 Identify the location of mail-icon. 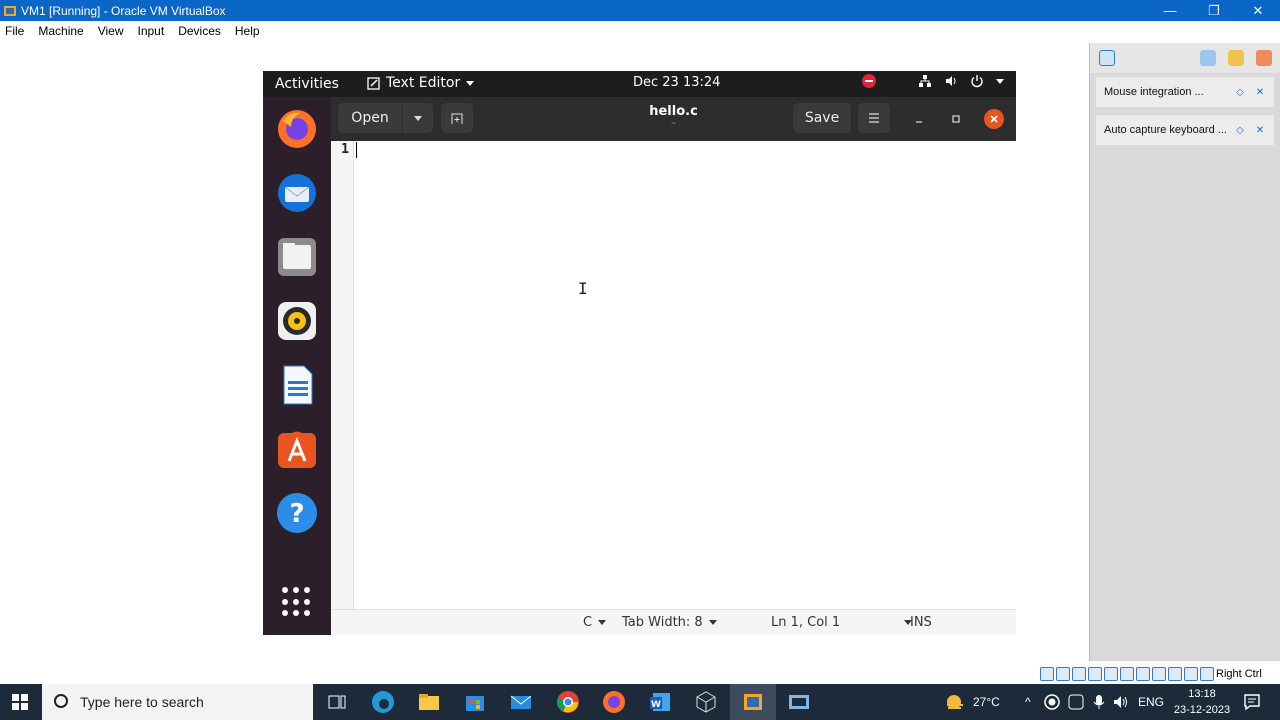
(521, 702).